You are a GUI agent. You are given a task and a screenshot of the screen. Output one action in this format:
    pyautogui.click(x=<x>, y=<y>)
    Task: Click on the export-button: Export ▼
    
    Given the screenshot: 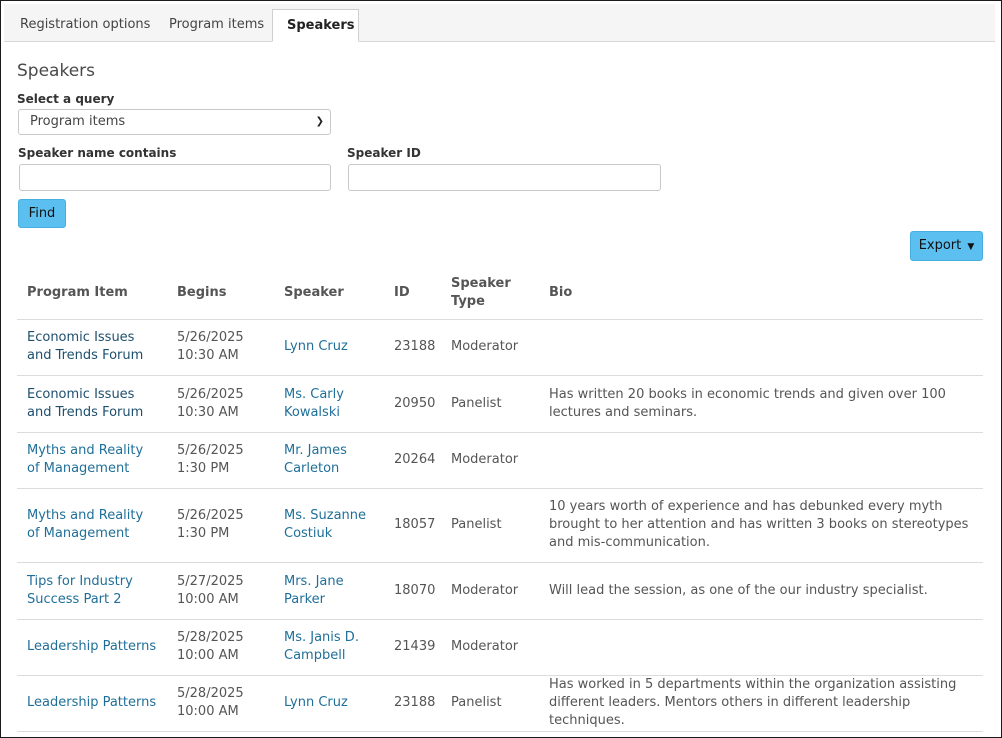 What is the action you would take?
    pyautogui.click(x=946, y=246)
    